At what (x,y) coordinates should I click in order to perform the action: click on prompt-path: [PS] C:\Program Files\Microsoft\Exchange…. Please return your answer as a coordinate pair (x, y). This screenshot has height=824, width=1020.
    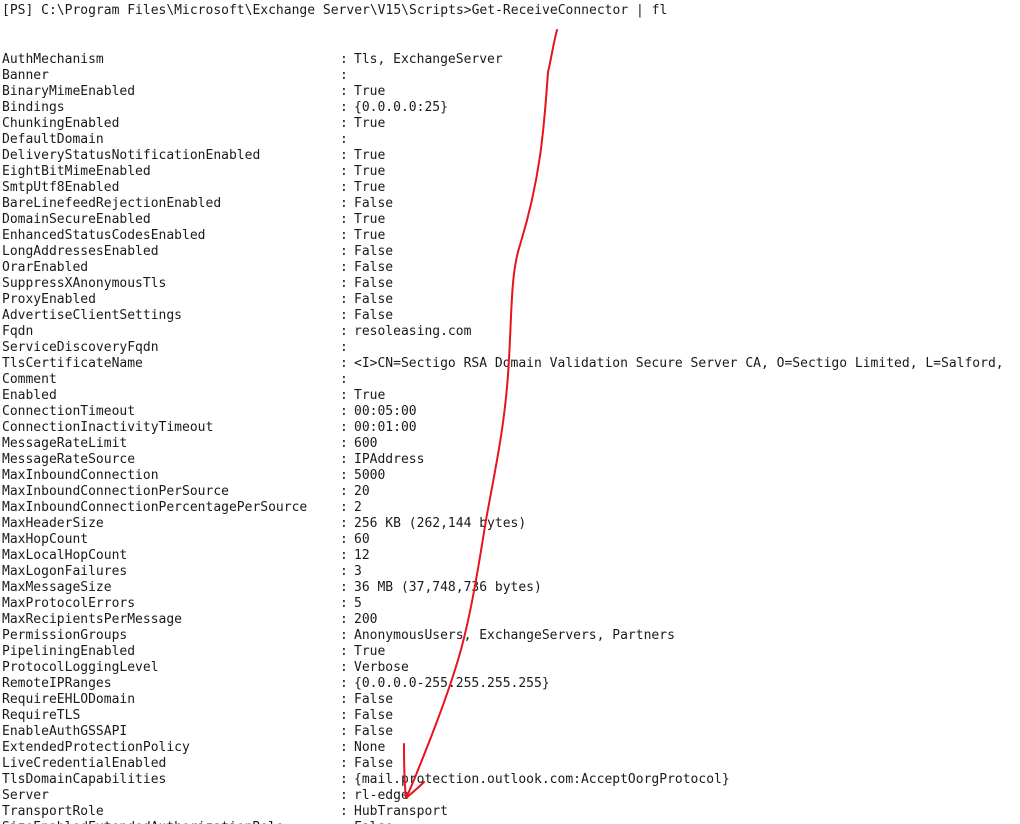
    Looking at the image, I should click on (237, 10).